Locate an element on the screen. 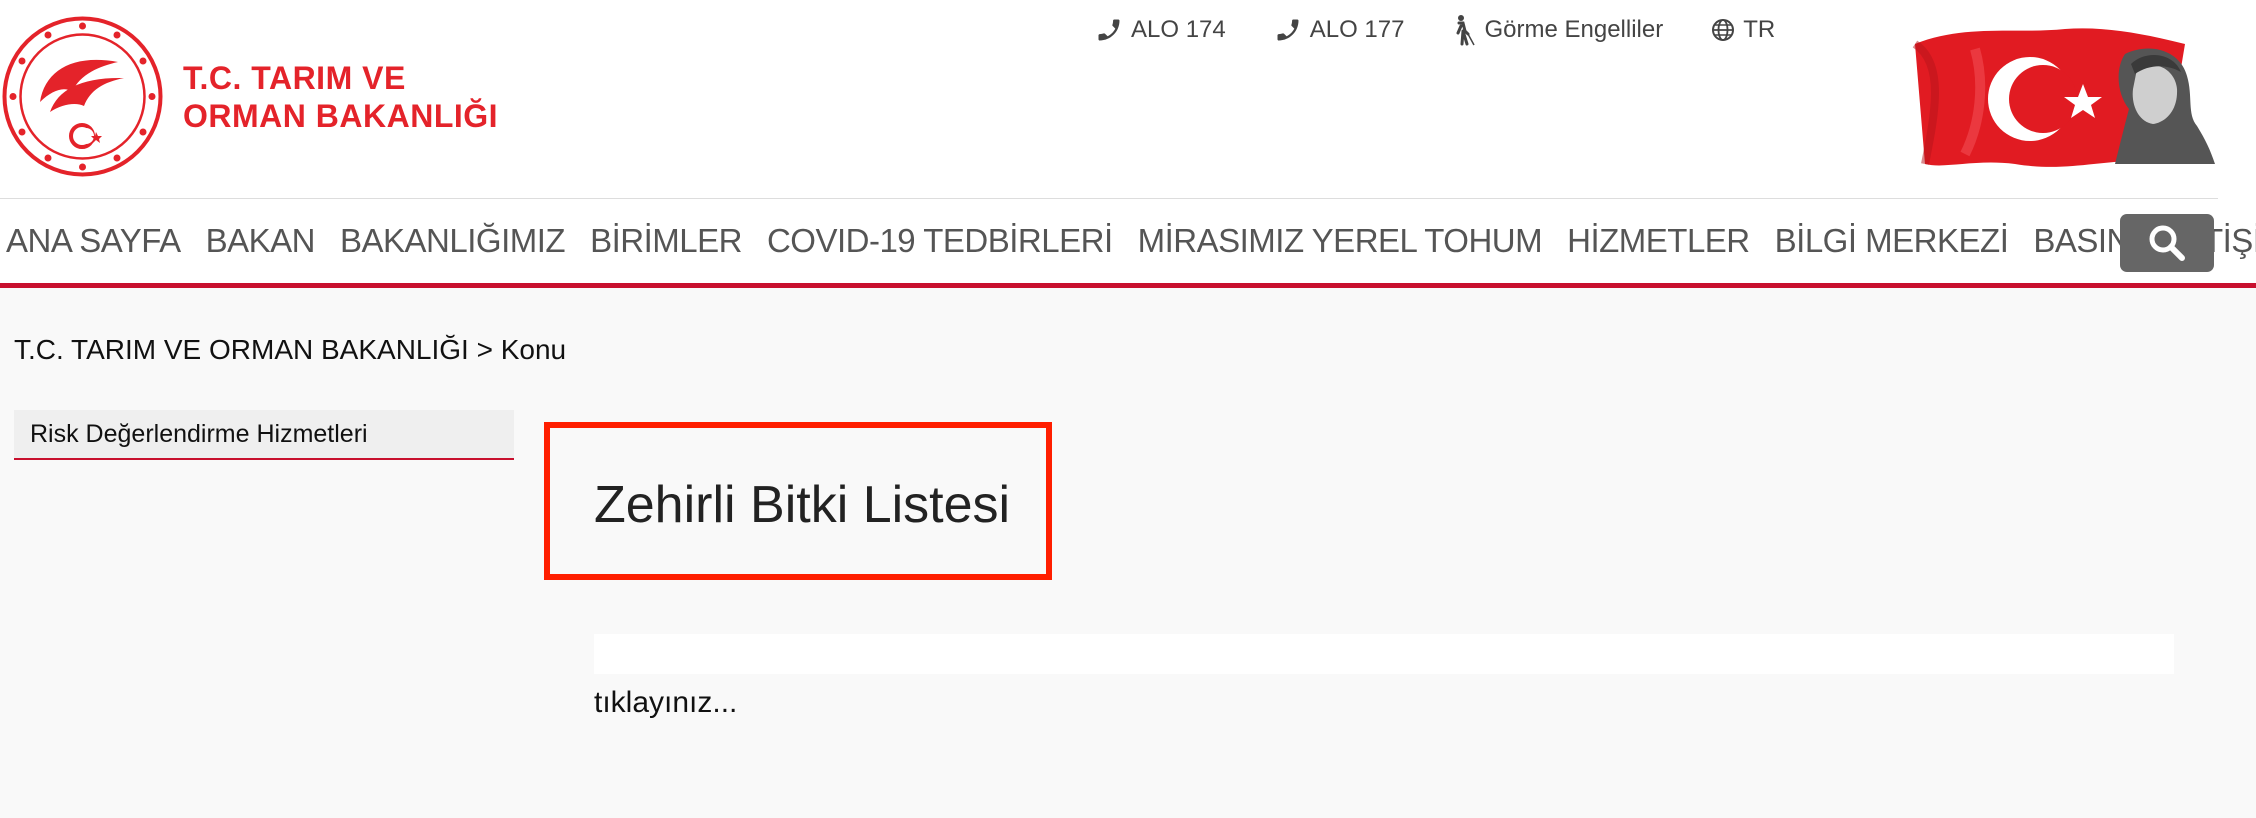 The image size is (2256, 818). globe-icon is located at coordinates (1723, 30).